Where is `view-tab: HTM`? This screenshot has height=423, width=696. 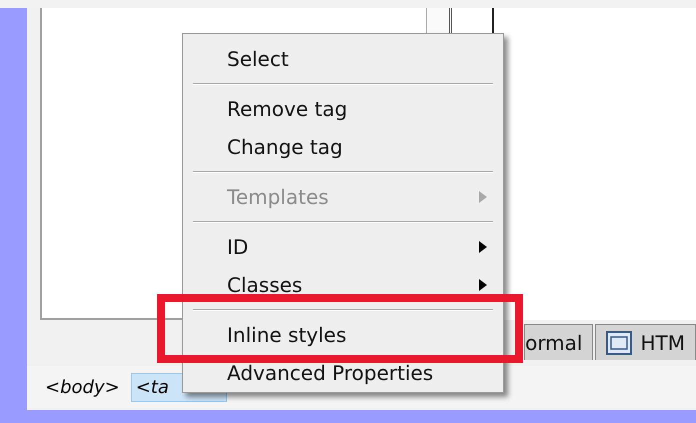
view-tab: HTM is located at coordinates (645, 342).